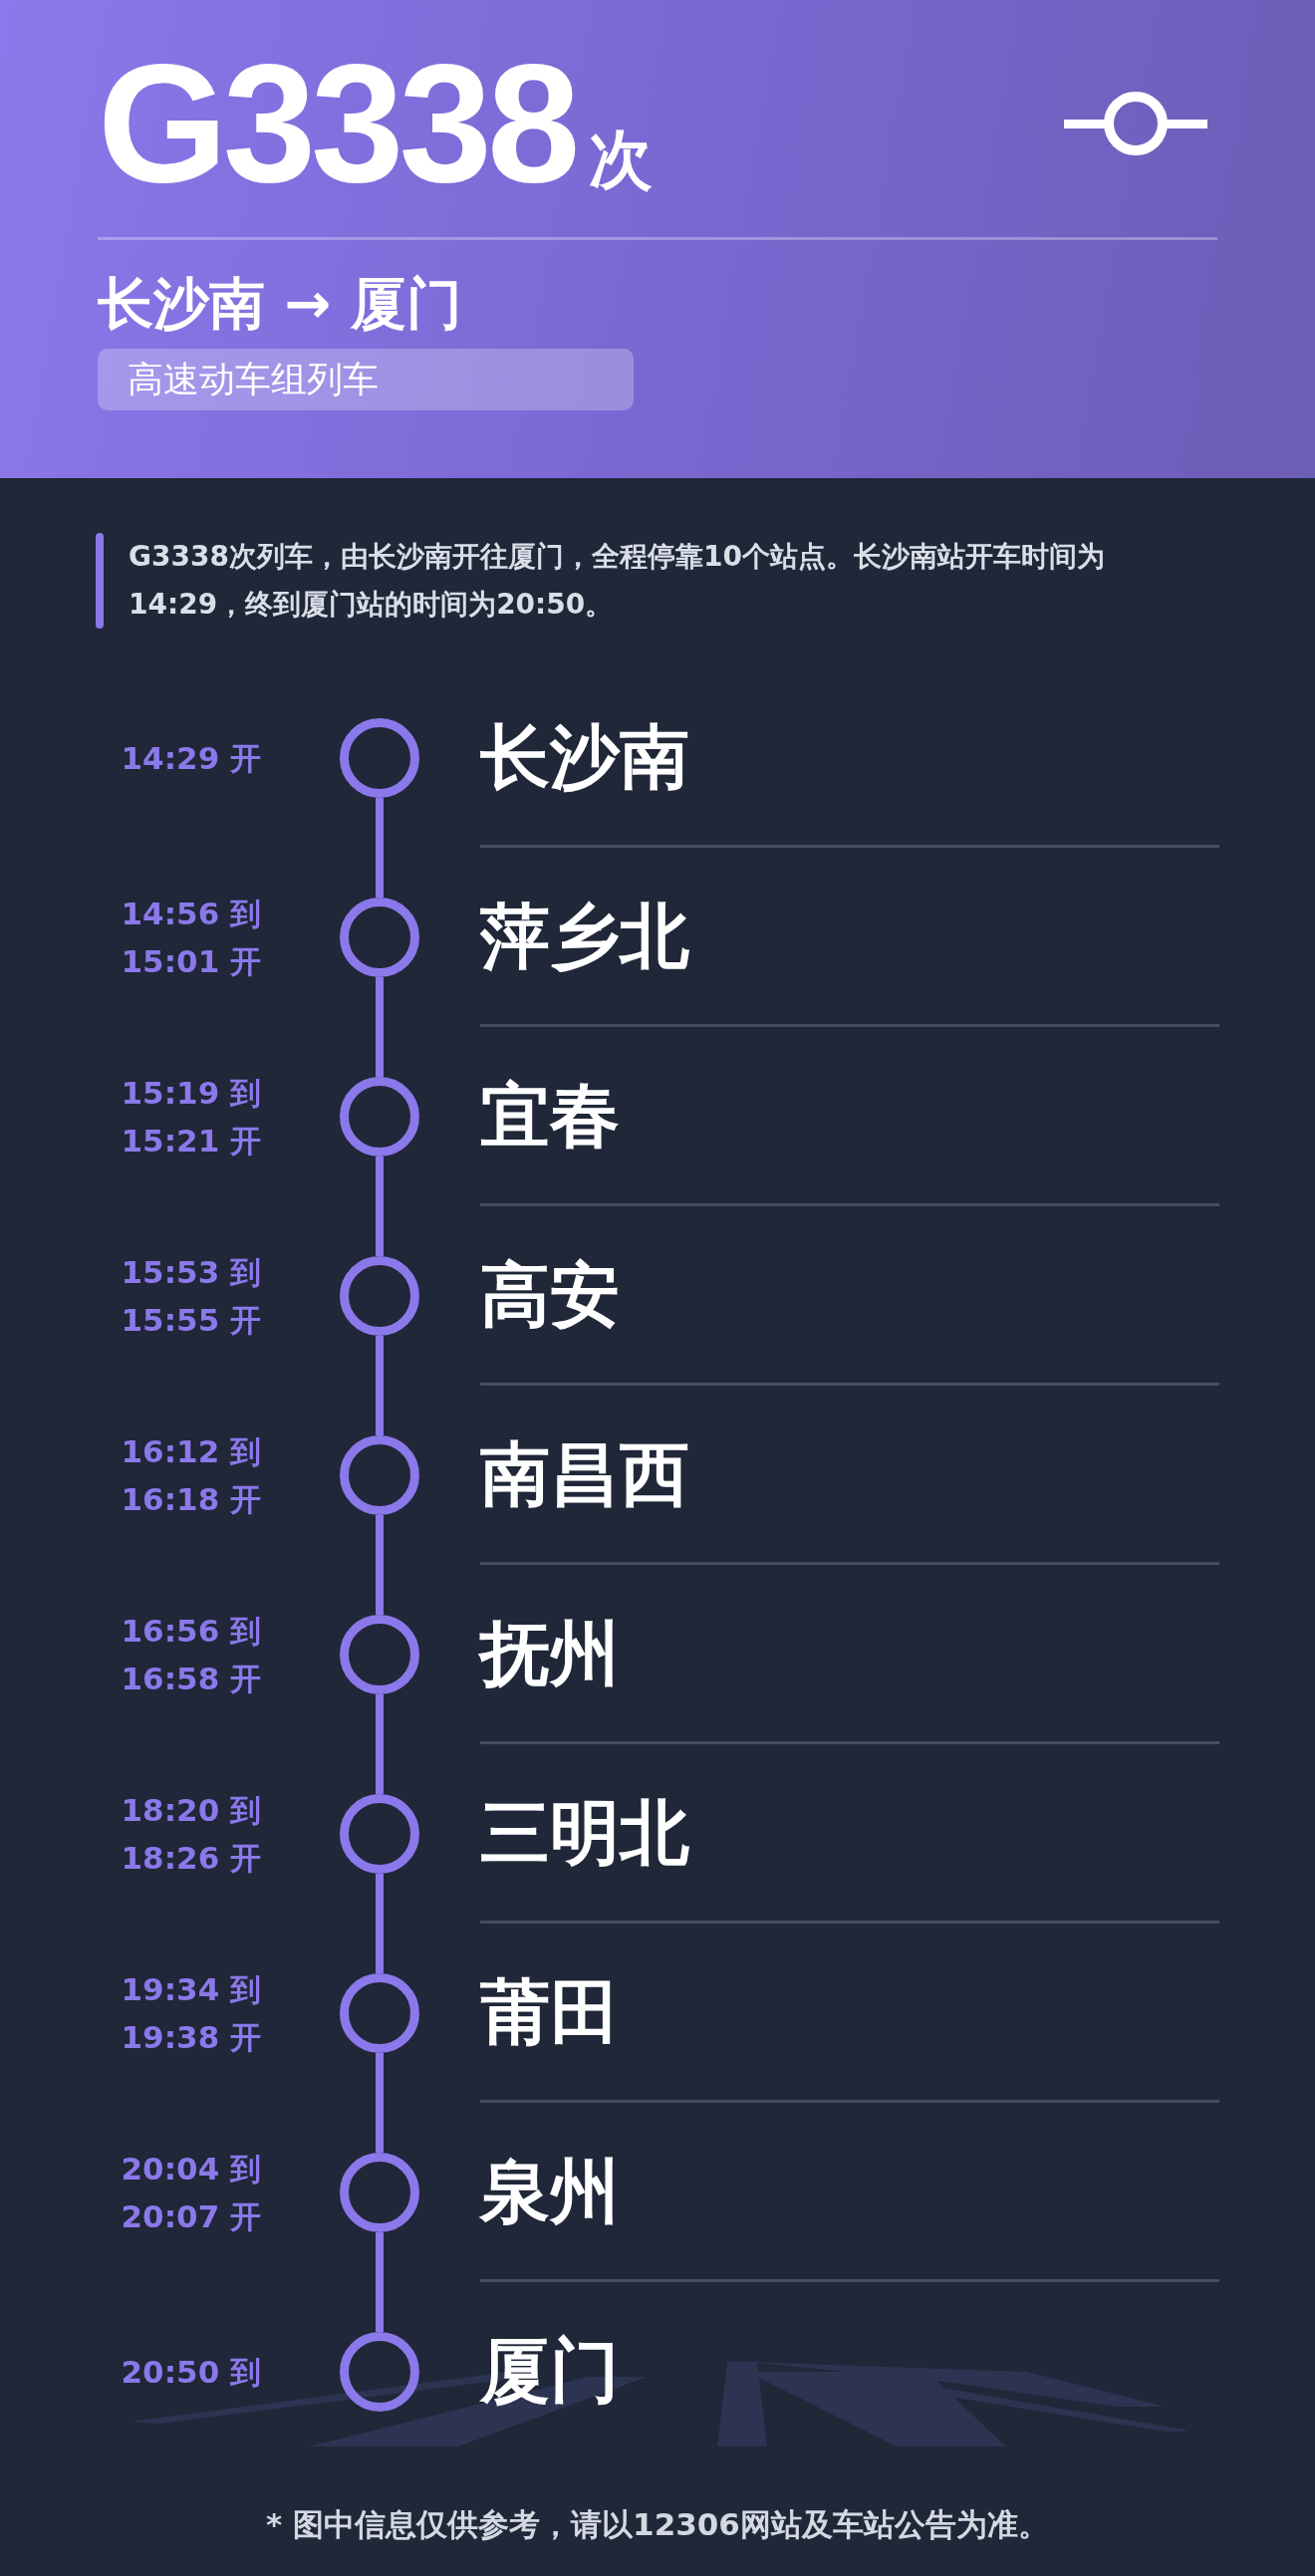  Describe the element at coordinates (550, 1294) in the screenshot. I see `station-name: 高安` at that location.